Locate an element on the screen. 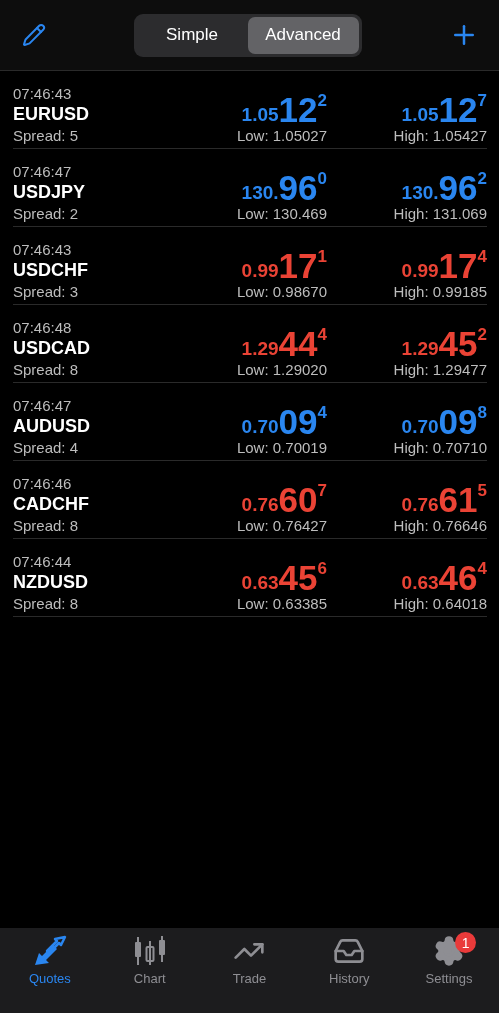 This screenshot has height=1013, width=499. low-text: Low: 0.76427 is located at coordinates (281, 525).